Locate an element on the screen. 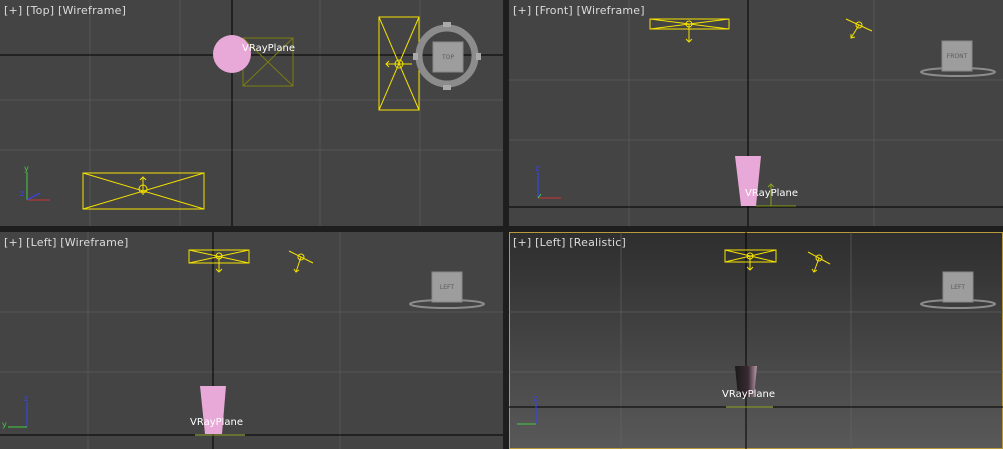 The height and width of the screenshot is (449, 1003). viewport-label-realistic: [+] [Left] [Realistic] is located at coordinates (569, 242).